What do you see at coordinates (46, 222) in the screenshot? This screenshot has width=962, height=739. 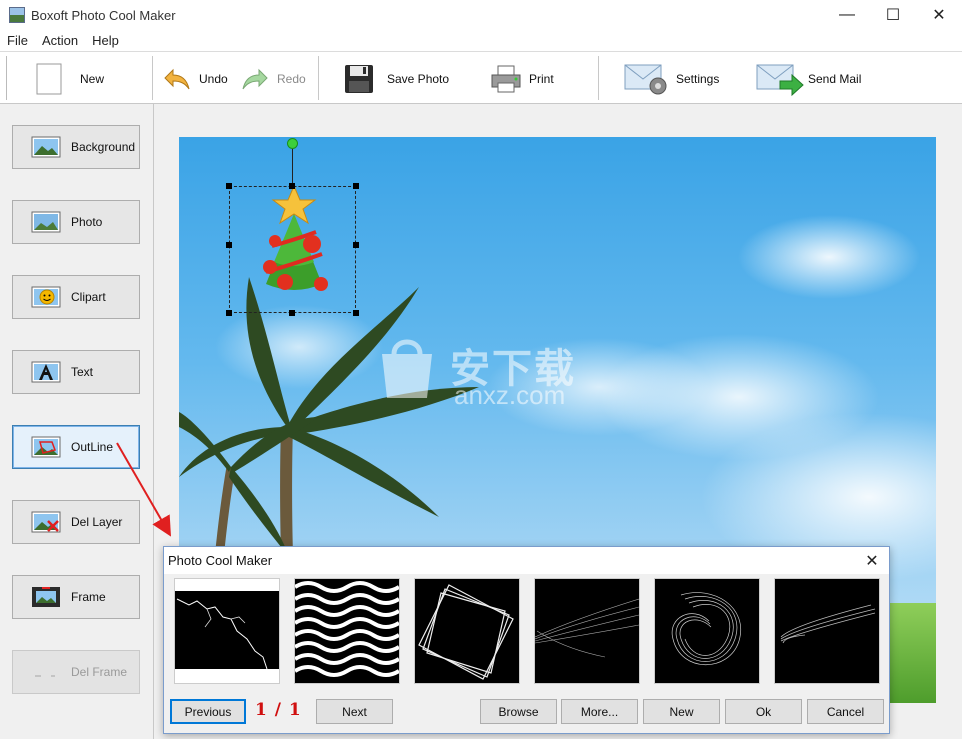 I see `photo-icon` at bounding box center [46, 222].